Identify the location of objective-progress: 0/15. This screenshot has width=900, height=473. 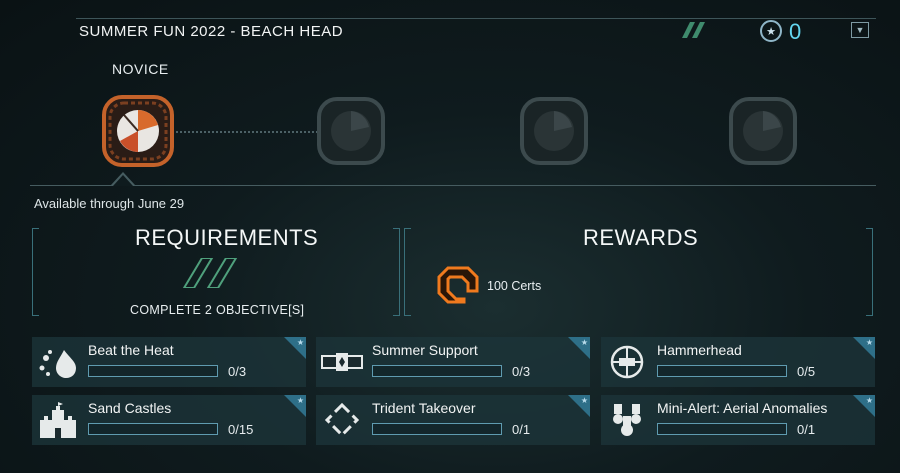
(241, 429).